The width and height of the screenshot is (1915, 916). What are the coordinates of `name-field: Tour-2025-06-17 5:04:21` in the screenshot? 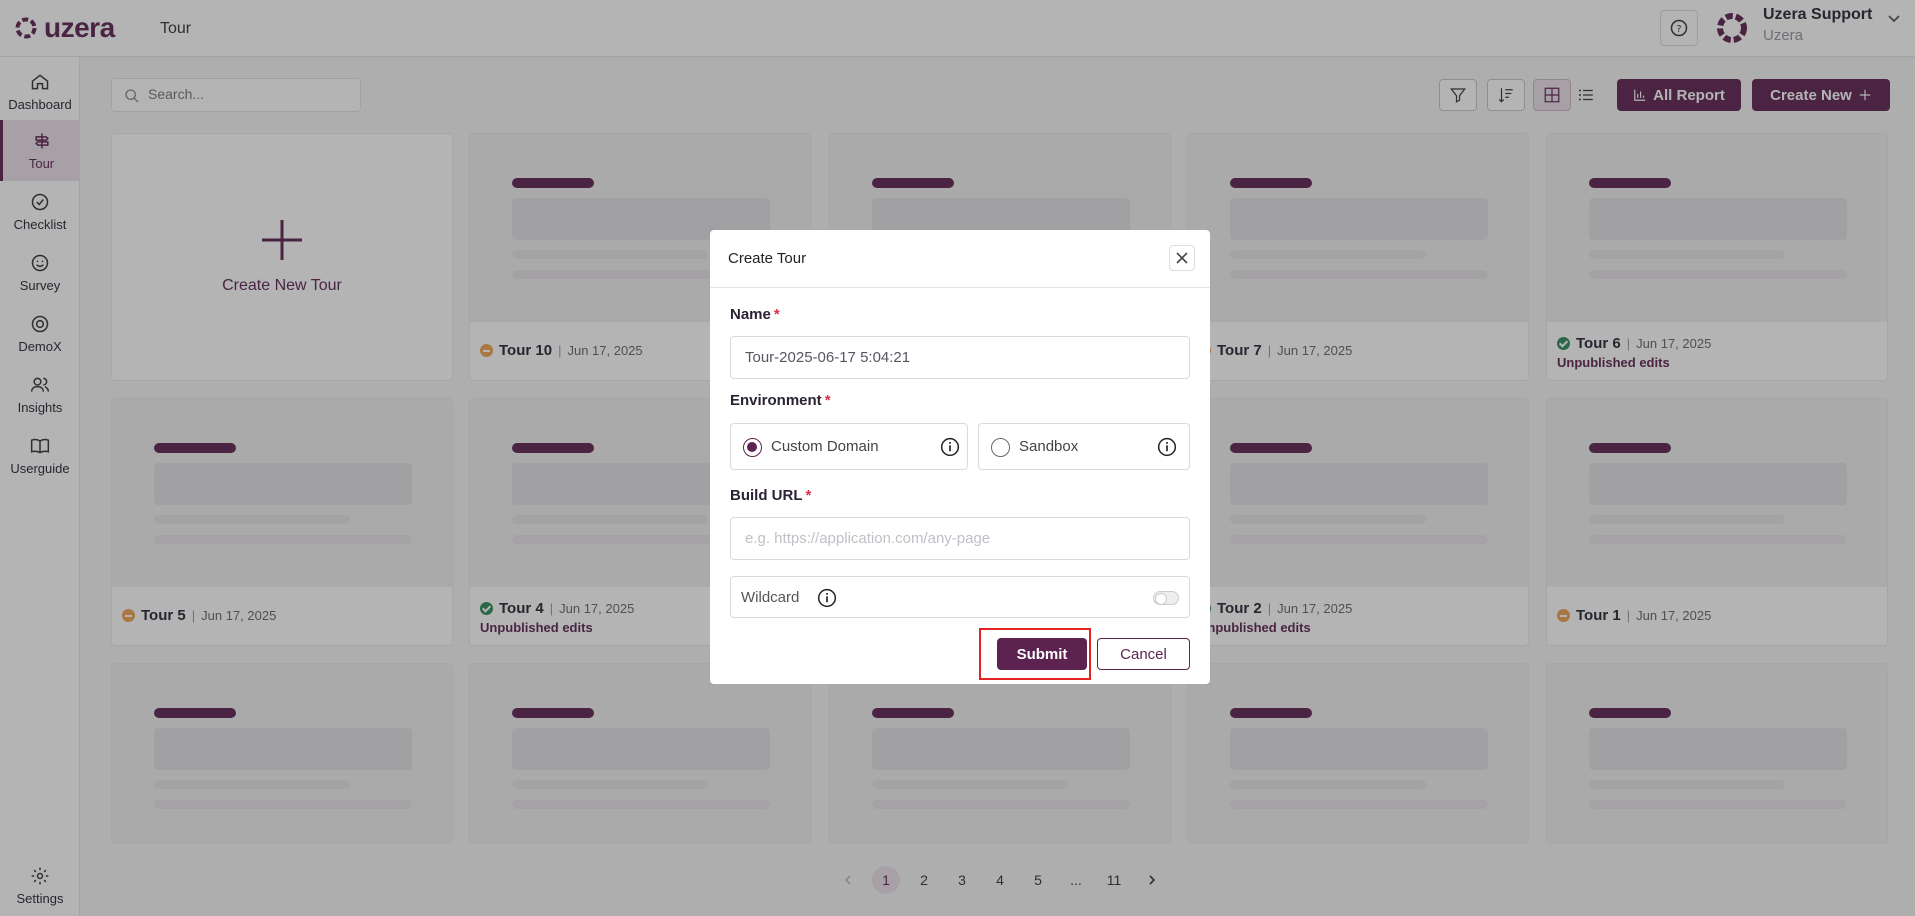 It's located at (960, 357).